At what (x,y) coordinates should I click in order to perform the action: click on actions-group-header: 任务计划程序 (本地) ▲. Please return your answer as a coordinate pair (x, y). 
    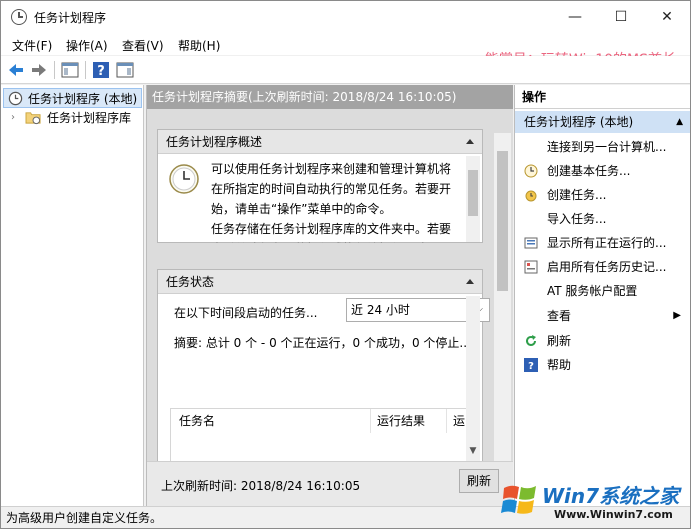
    Looking at the image, I should click on (602, 122).